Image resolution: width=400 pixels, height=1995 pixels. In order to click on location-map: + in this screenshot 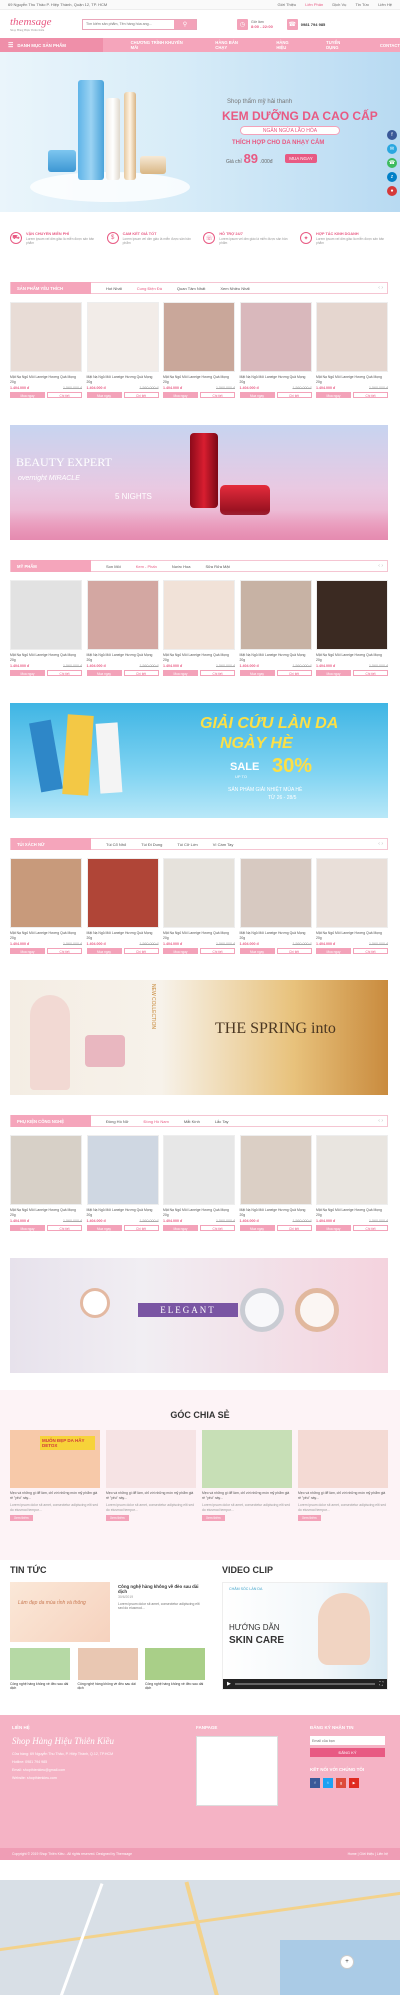, I will do `click(200, 1937)`.